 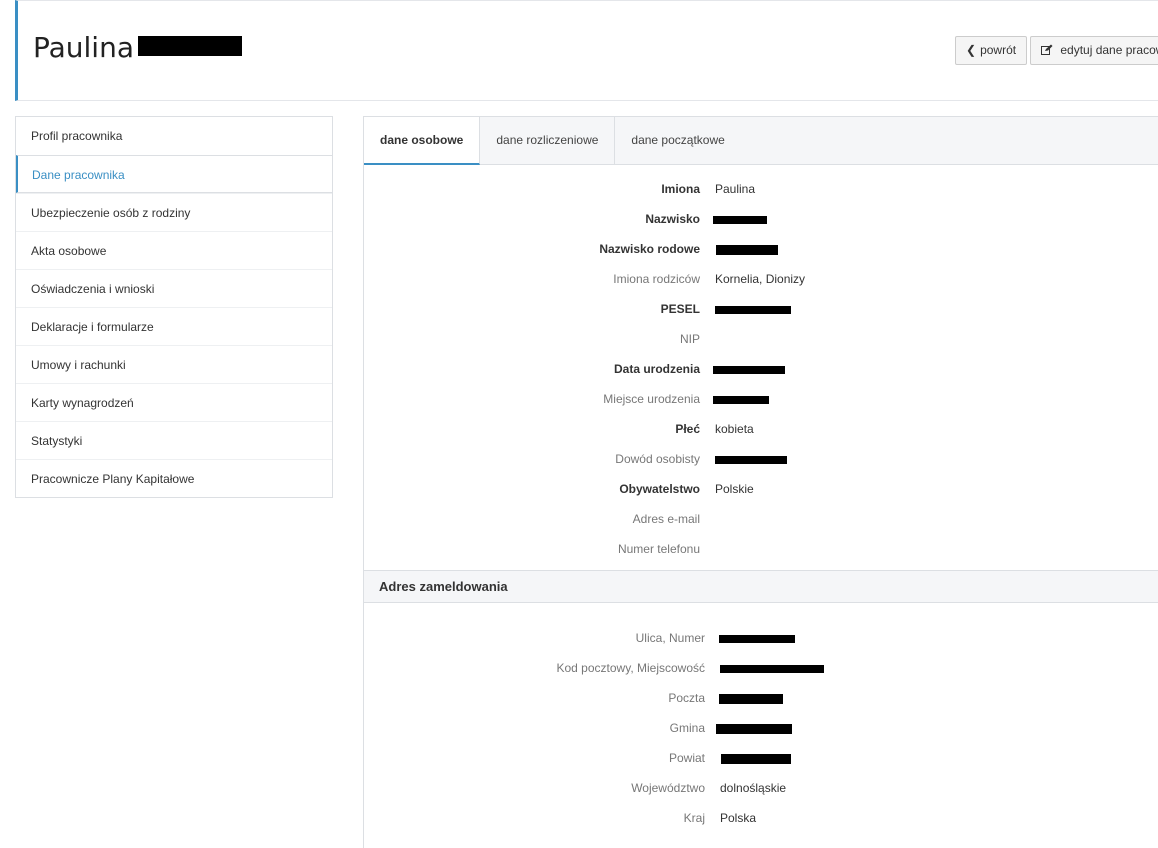 I want to click on field-row-kod-pocztowy: Kod pocztowy, Miejscowość, so click(x=761, y=668).